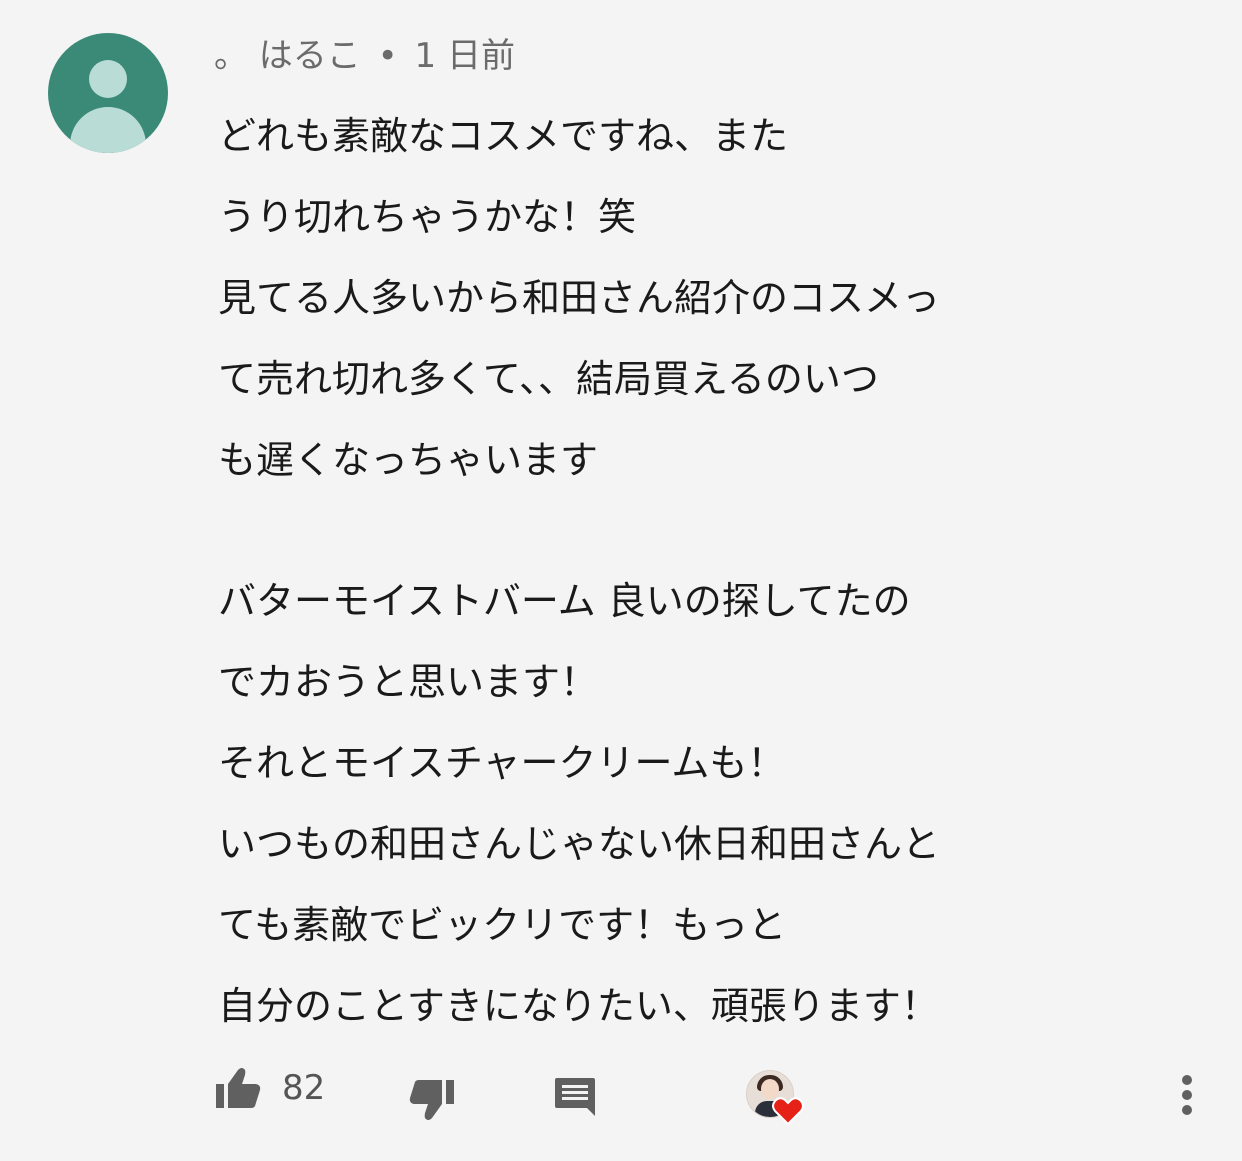  Describe the element at coordinates (503, 136) in the screenshot. I see `comment-line: どれも素敵なコスメですね、また` at that location.